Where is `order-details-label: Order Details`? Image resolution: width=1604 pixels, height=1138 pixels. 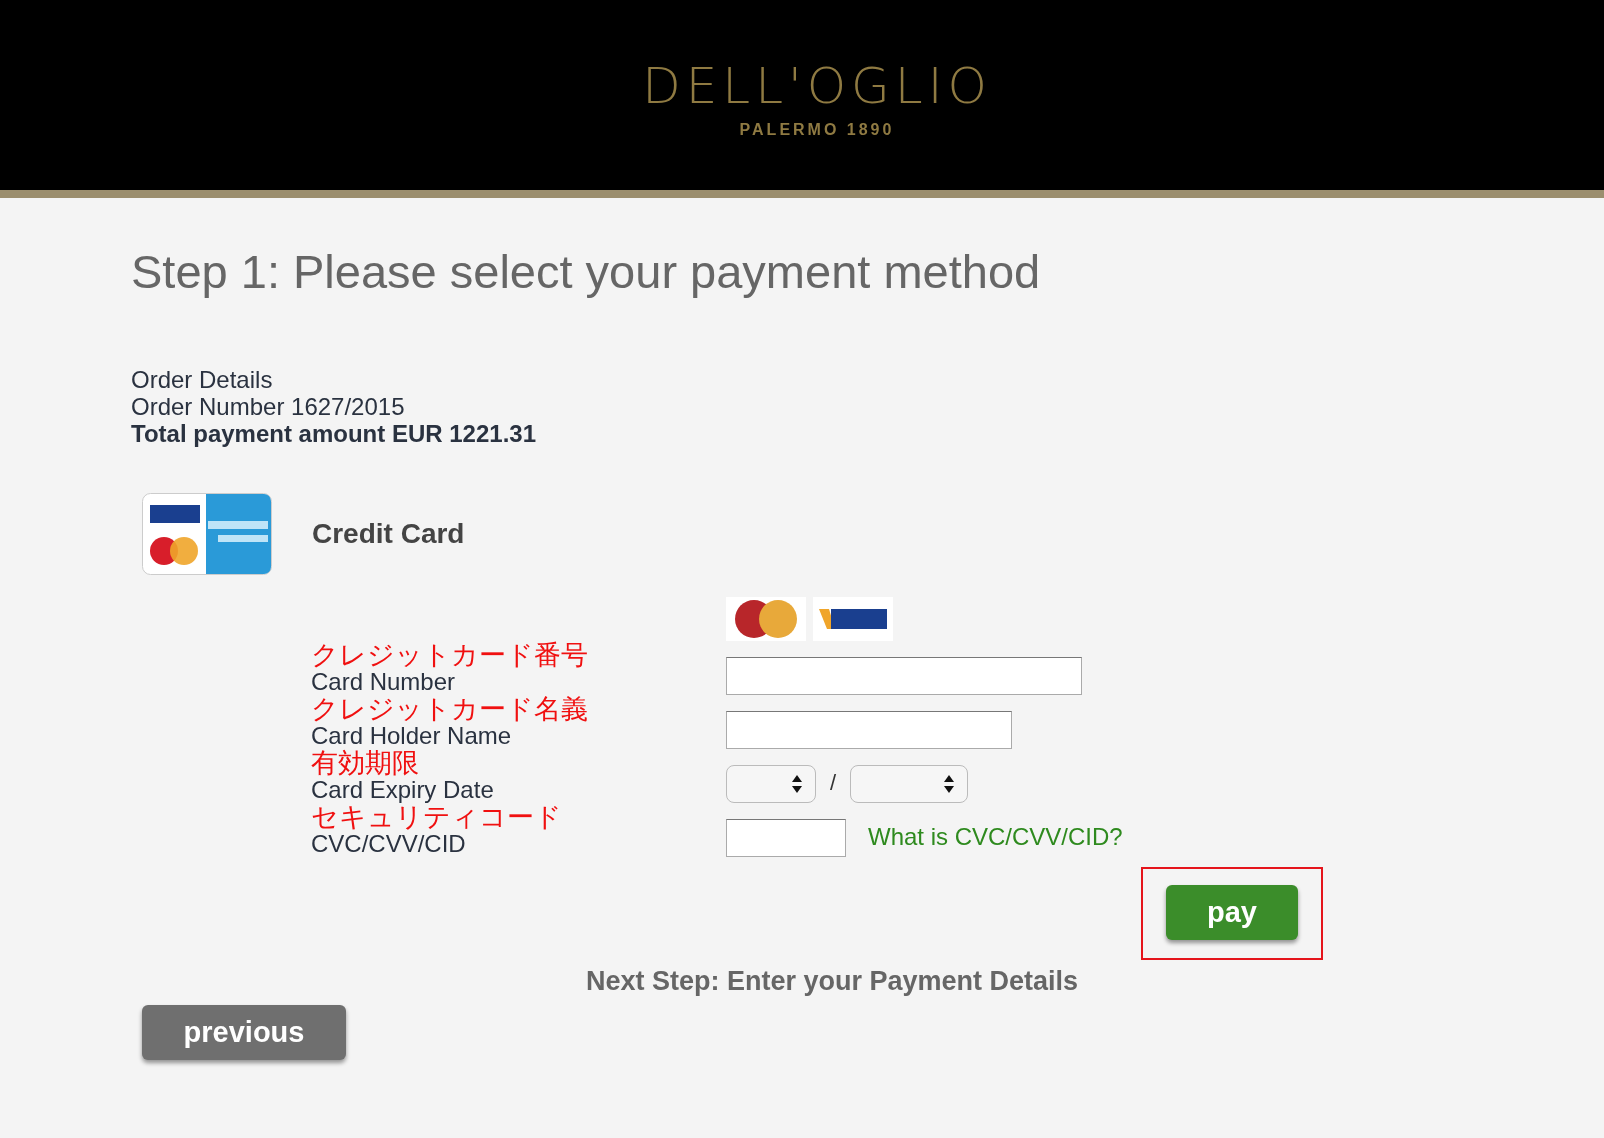
order-details-label: Order Details is located at coordinates (202, 380).